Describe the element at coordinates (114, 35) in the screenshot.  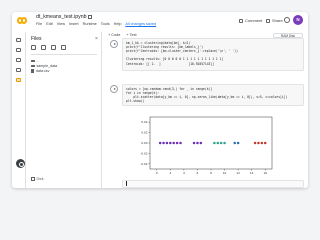
I see `add-code-button: + Code` at that location.